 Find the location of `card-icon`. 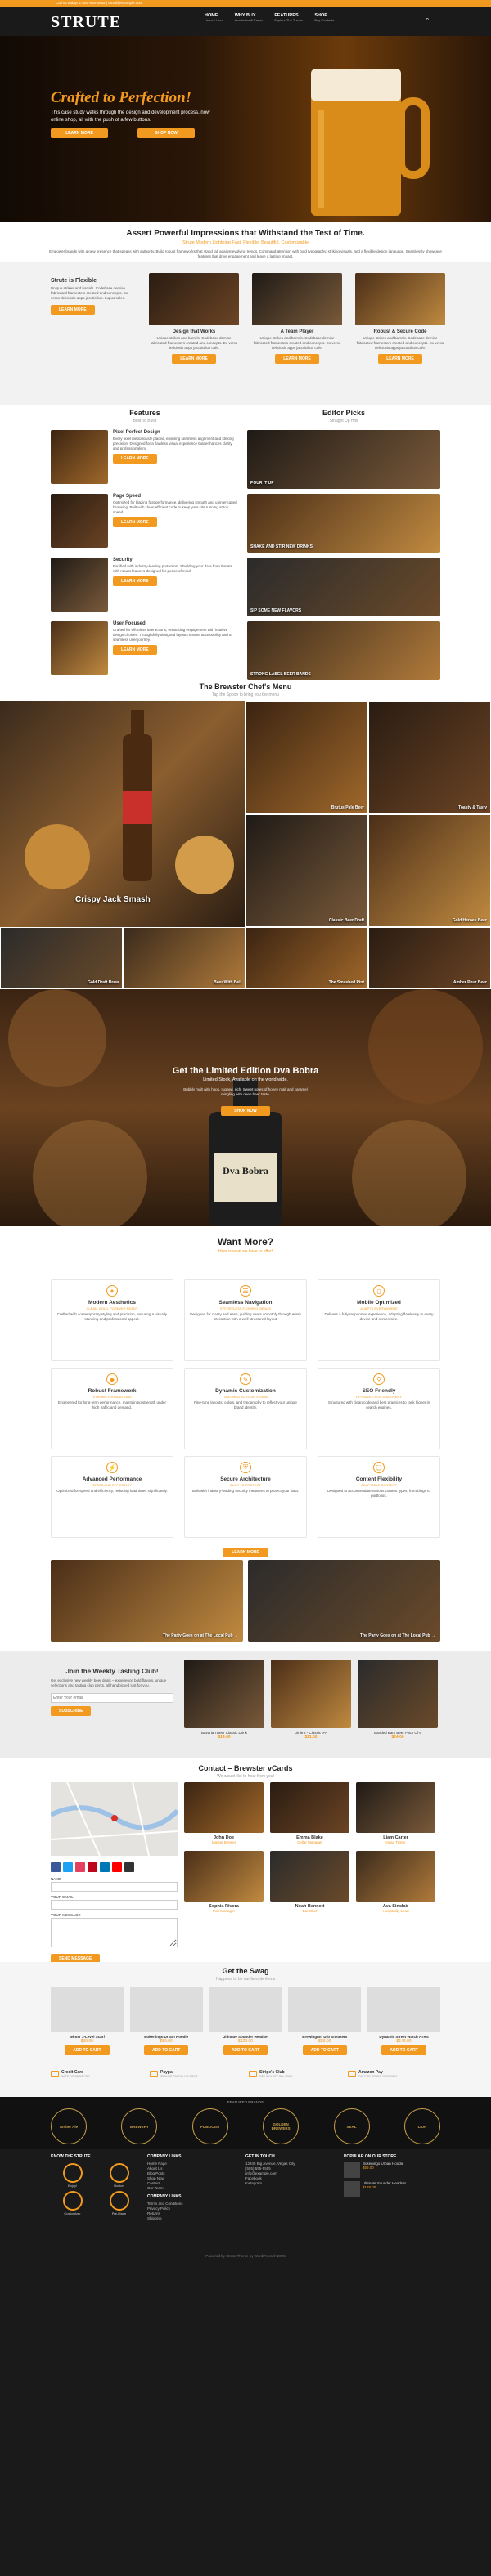

card-icon is located at coordinates (352, 2074).